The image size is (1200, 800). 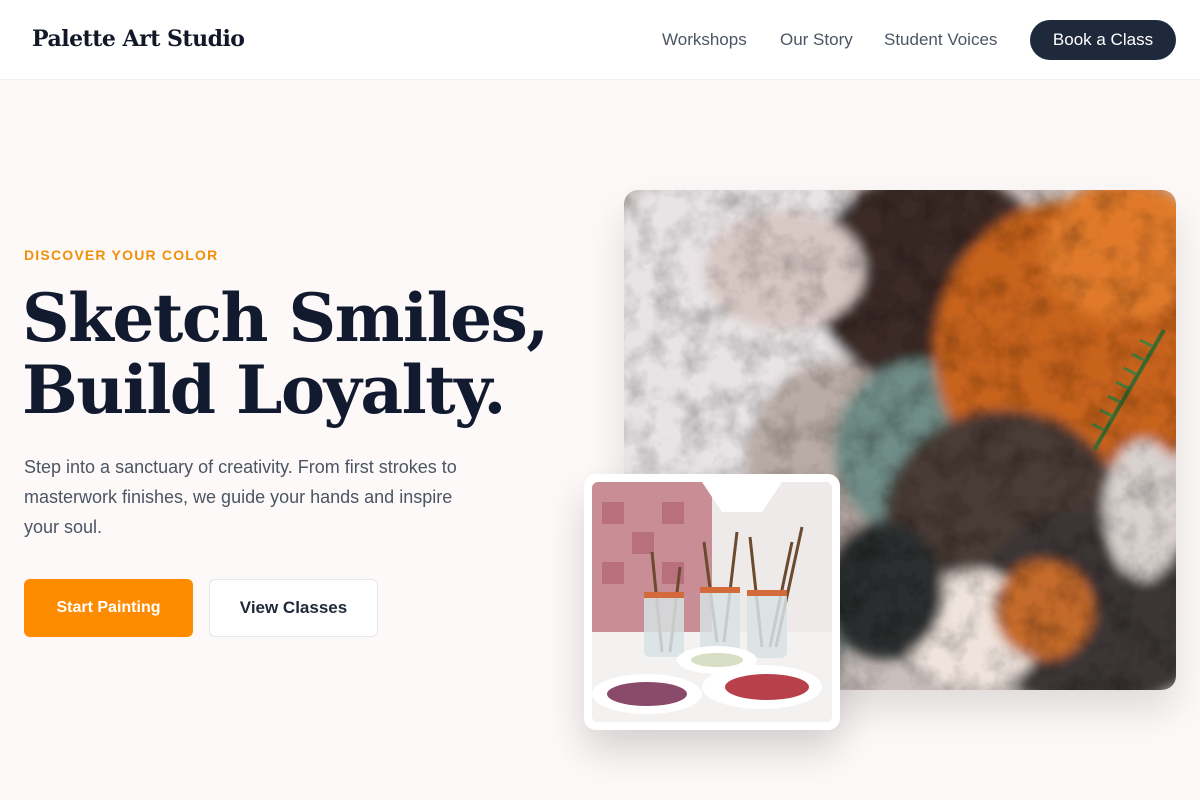 What do you see at coordinates (1103, 40) in the screenshot?
I see `book-a-class-button: Book a Class` at bounding box center [1103, 40].